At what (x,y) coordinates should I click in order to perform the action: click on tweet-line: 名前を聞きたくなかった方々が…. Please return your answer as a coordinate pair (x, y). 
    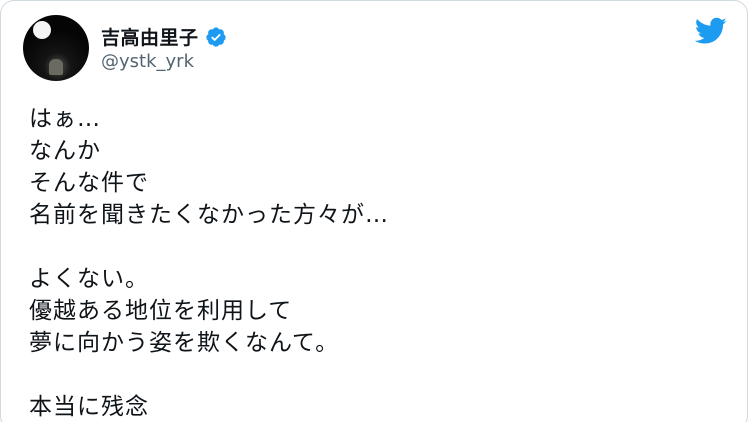
    Looking at the image, I should click on (209, 215).